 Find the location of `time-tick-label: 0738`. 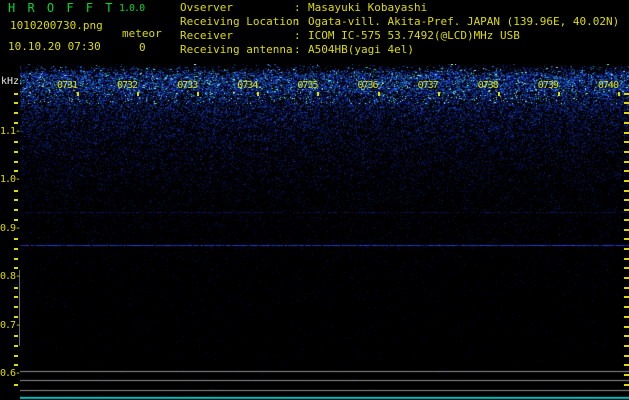

time-tick-label: 0738 is located at coordinates (488, 85).